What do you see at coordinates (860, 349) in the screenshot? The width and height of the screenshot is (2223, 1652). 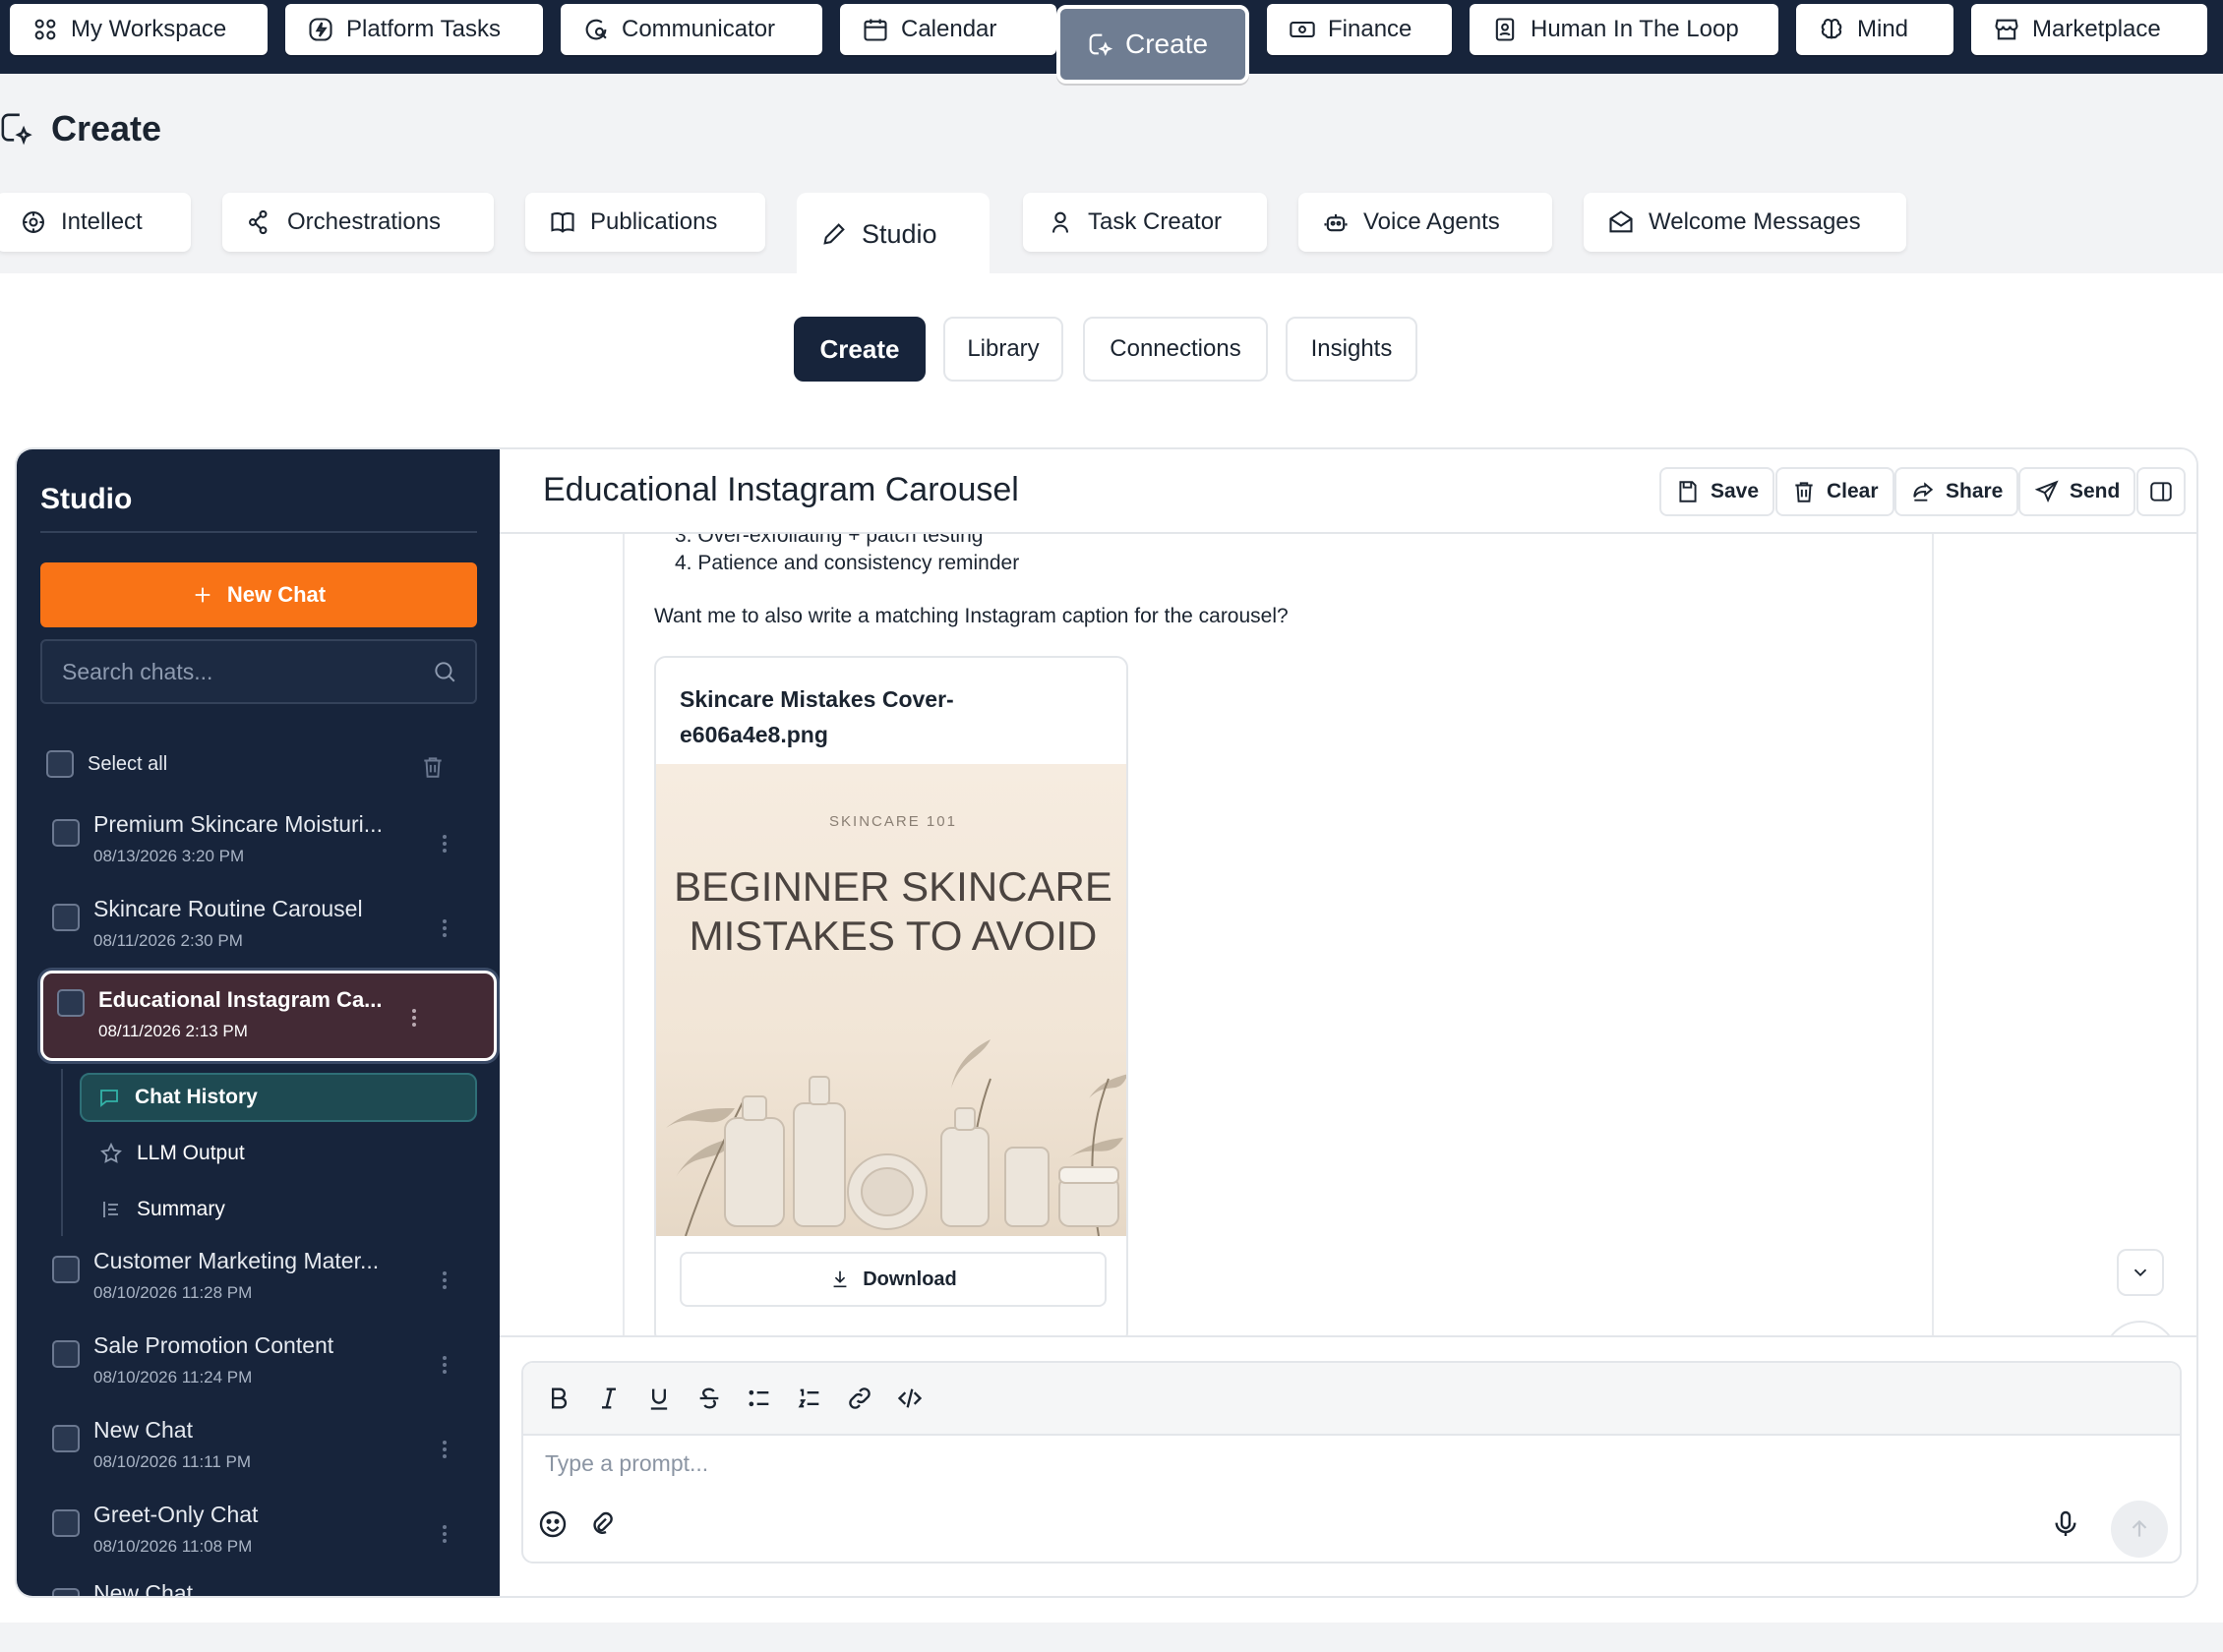 I see `subtab-create: Create` at bounding box center [860, 349].